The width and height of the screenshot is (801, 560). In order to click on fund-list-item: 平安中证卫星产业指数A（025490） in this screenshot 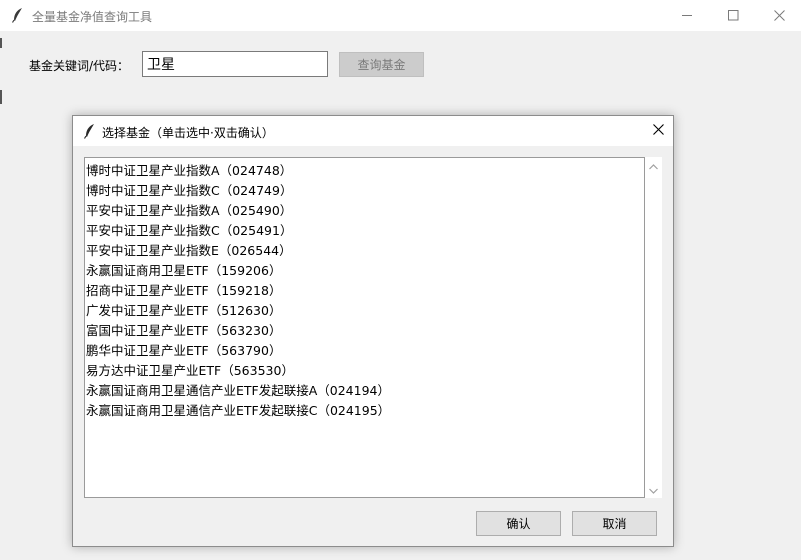, I will do `click(364, 211)`.